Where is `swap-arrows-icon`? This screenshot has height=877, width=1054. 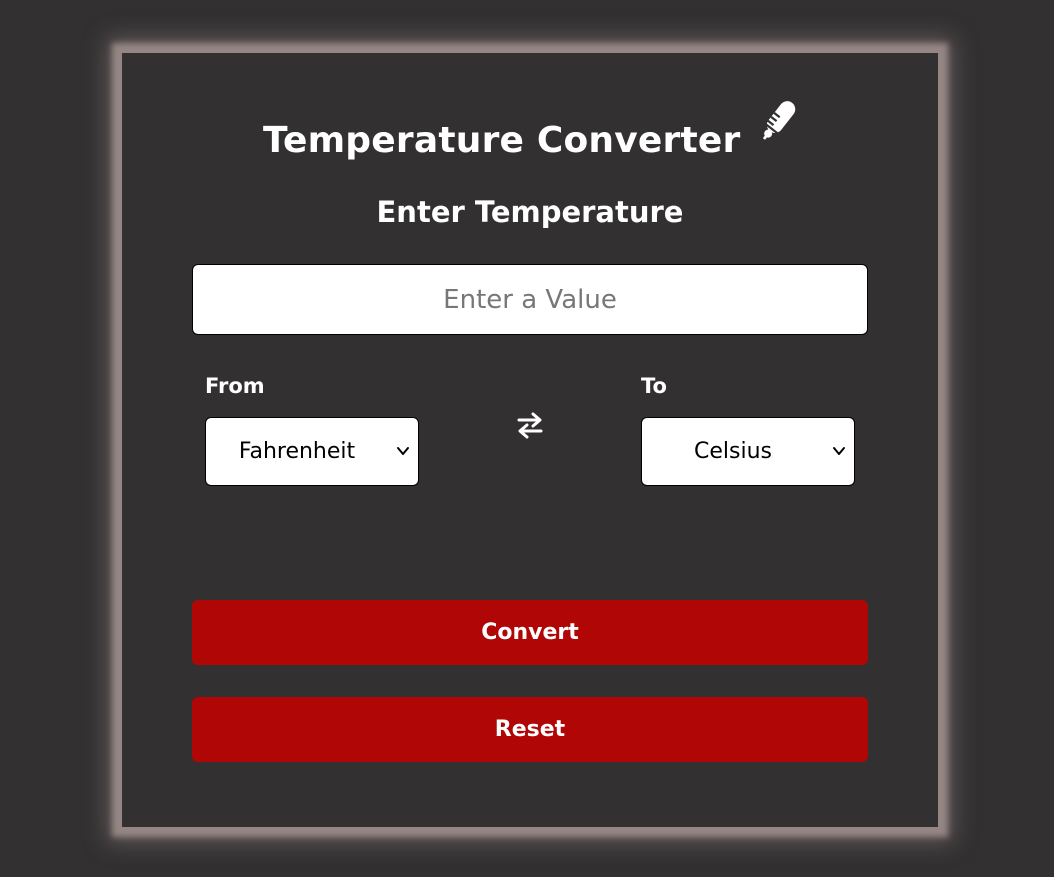 swap-arrows-icon is located at coordinates (530, 426).